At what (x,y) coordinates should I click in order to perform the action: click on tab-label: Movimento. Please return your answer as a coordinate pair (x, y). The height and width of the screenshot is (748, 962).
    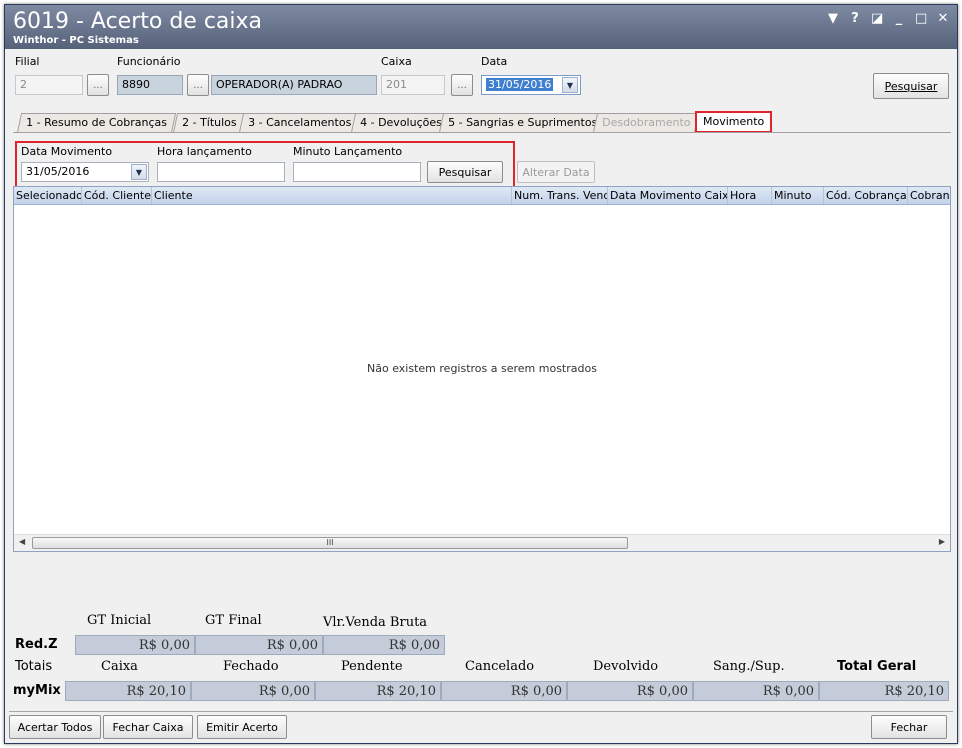
    Looking at the image, I should click on (734, 121).